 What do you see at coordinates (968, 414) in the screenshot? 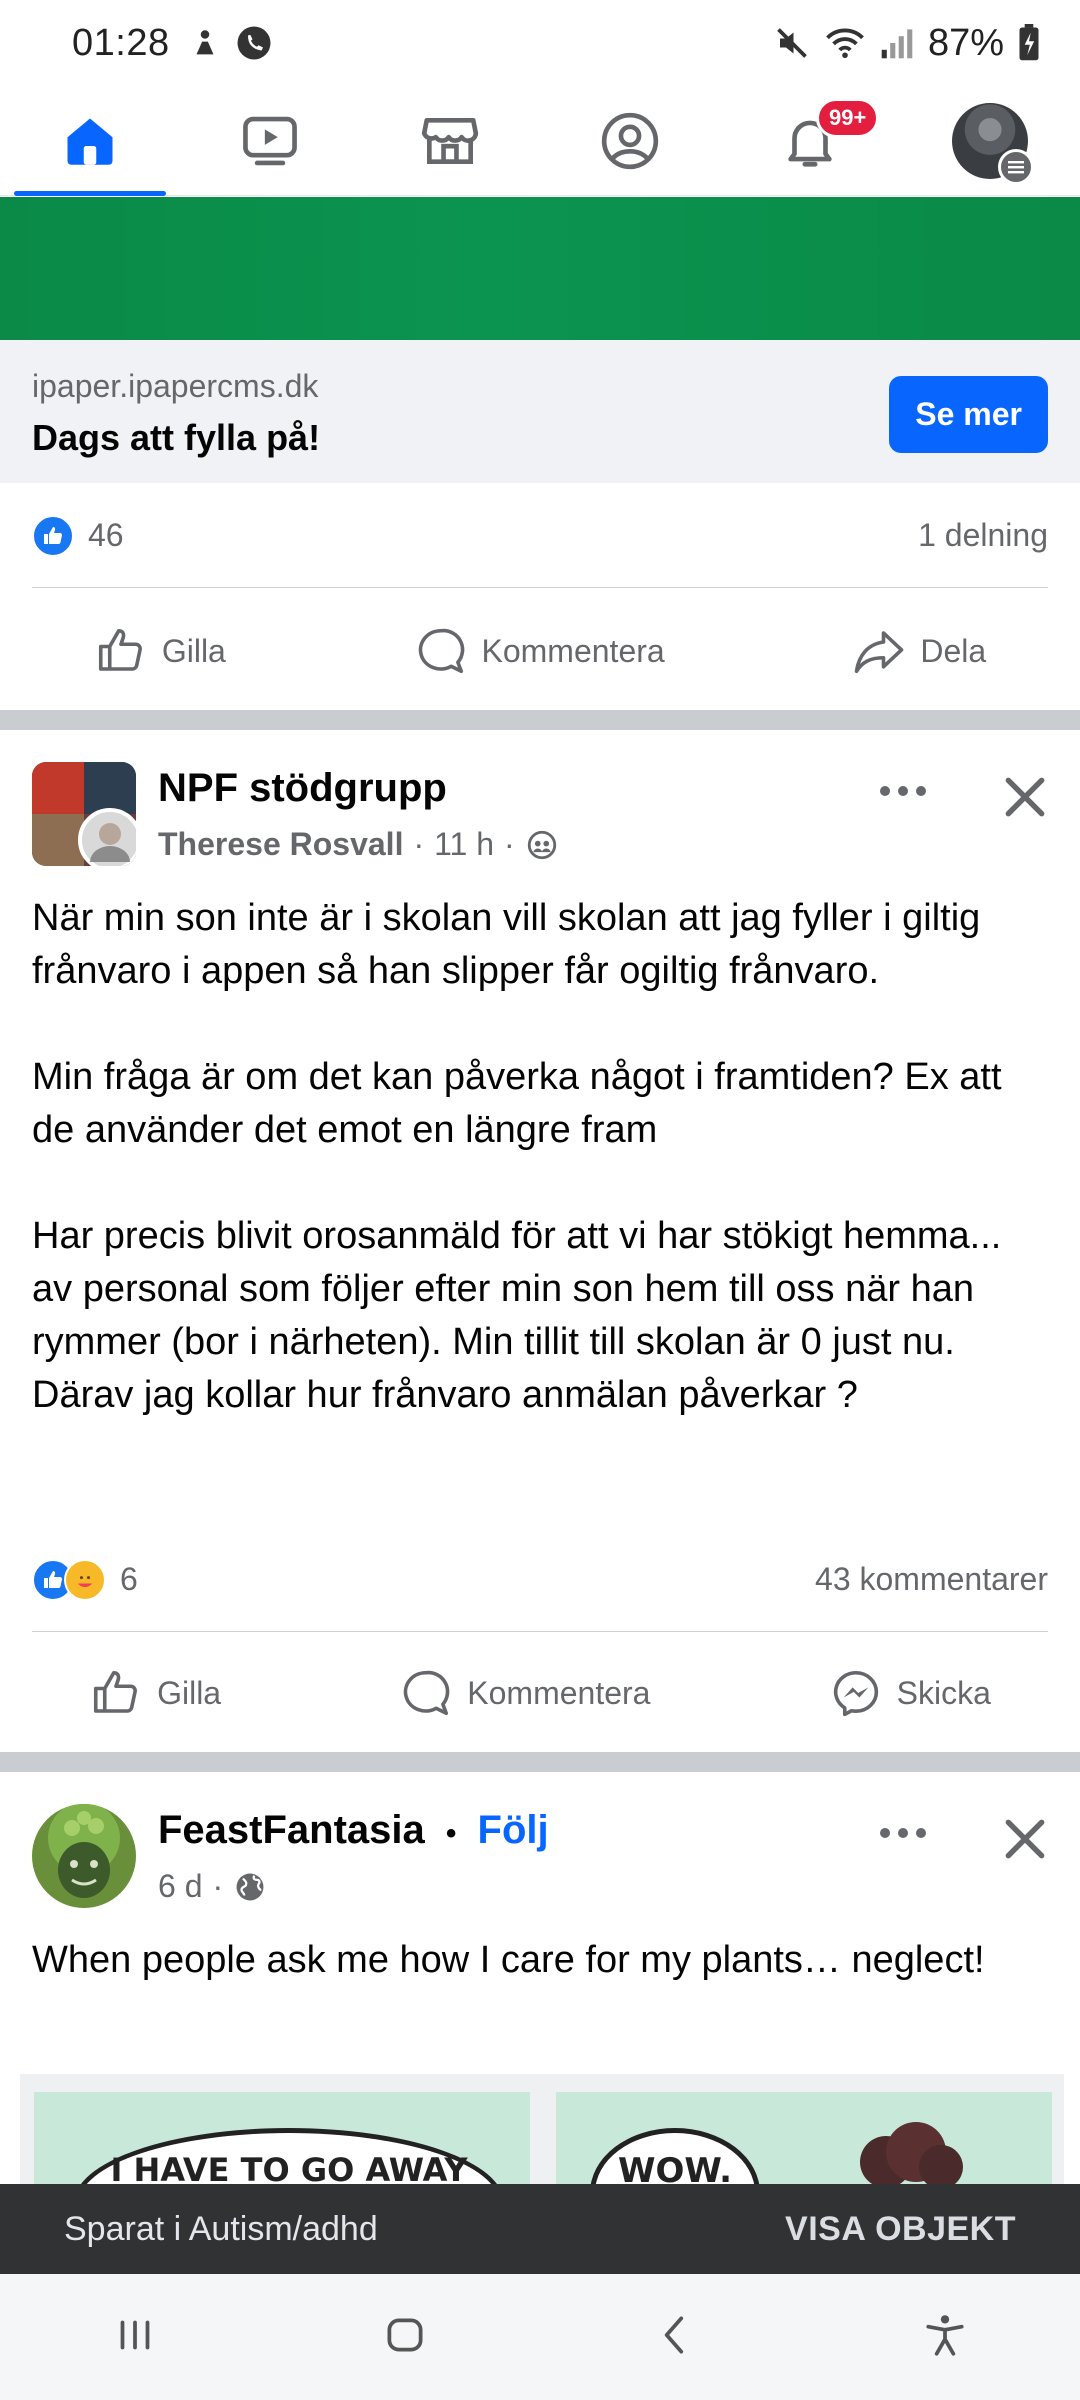
I see `see-more-button: Se mer` at bounding box center [968, 414].